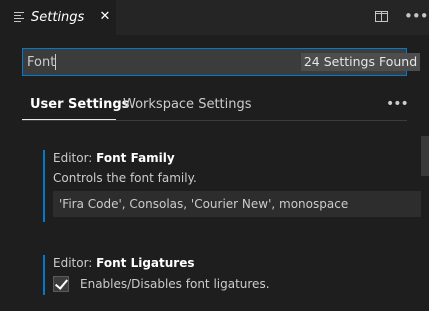 The height and width of the screenshot is (311, 429). Describe the element at coordinates (55, 62) in the screenshot. I see `text-caret` at that location.